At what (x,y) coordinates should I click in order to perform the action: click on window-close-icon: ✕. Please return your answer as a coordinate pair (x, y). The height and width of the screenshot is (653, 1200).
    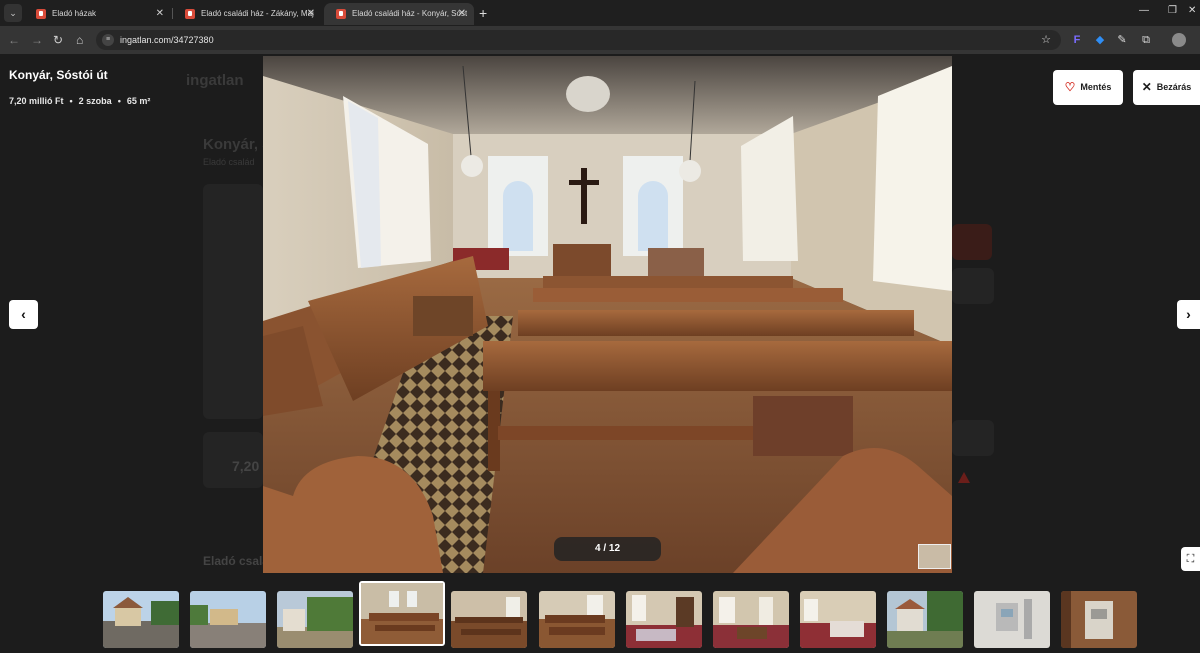
    Looking at the image, I should click on (1192, 10).